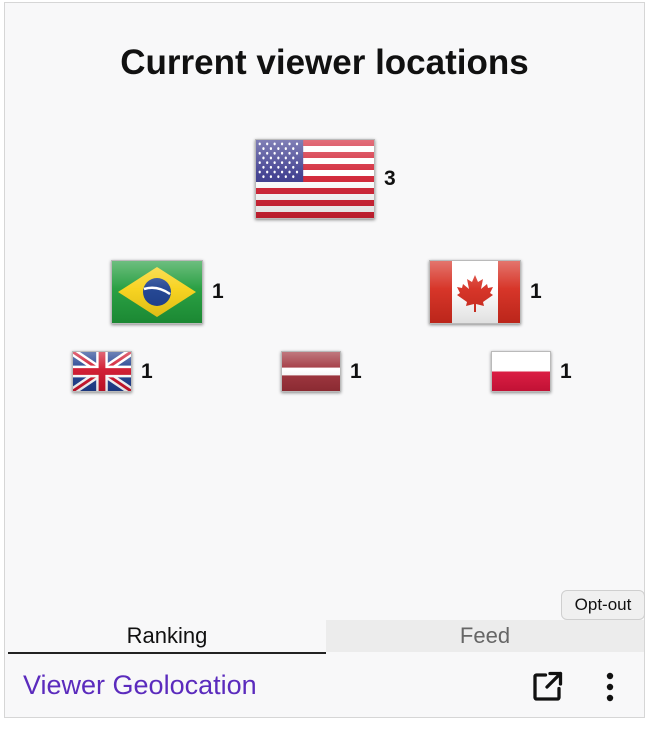  I want to click on view-tabs: Ranking Feed, so click(326, 637).